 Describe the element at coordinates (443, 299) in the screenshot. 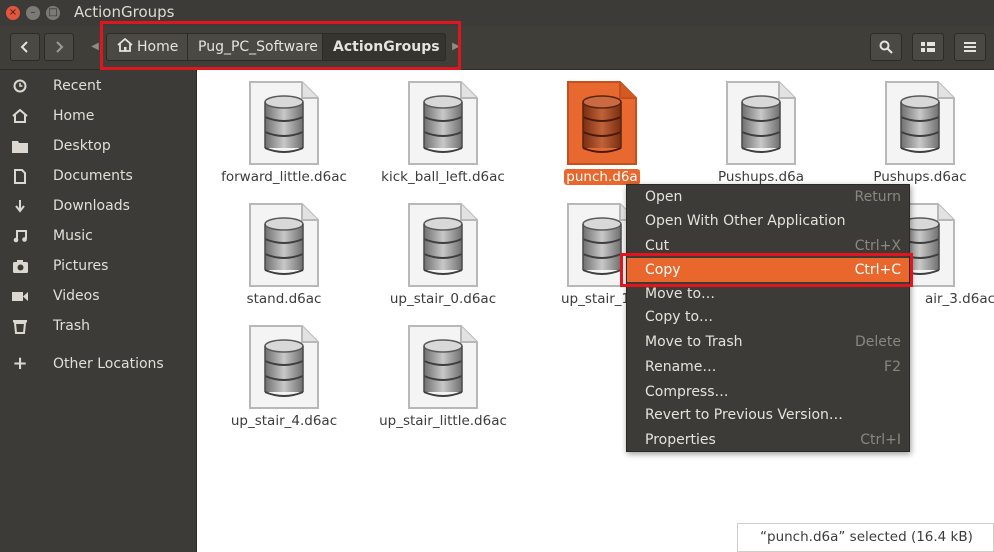

I see `file-name: up_stair_0.d6ac` at that location.